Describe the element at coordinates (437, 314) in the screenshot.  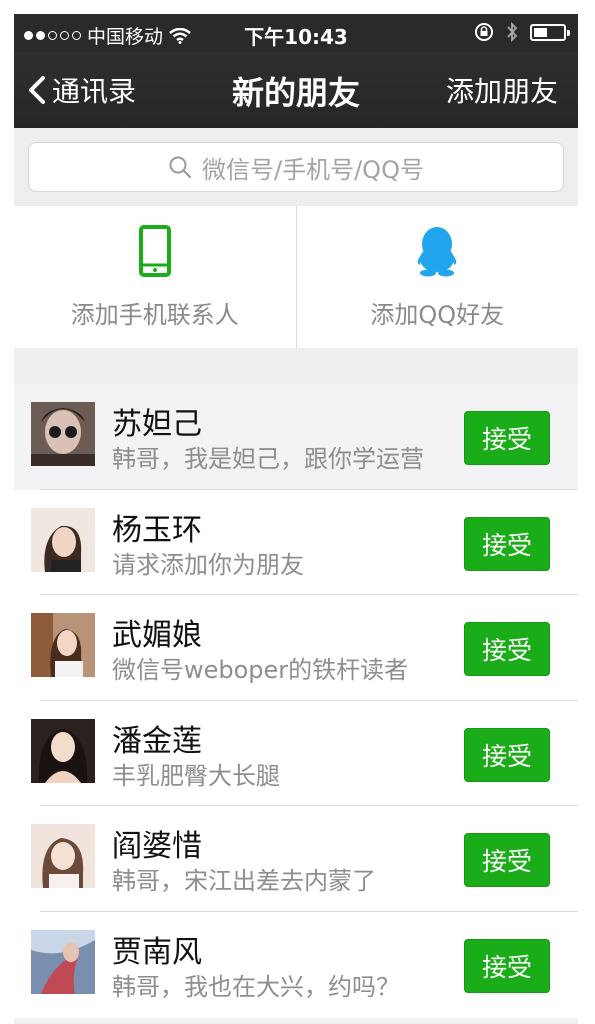
I see `add-qq-friends-label: 添加QQ好友` at that location.